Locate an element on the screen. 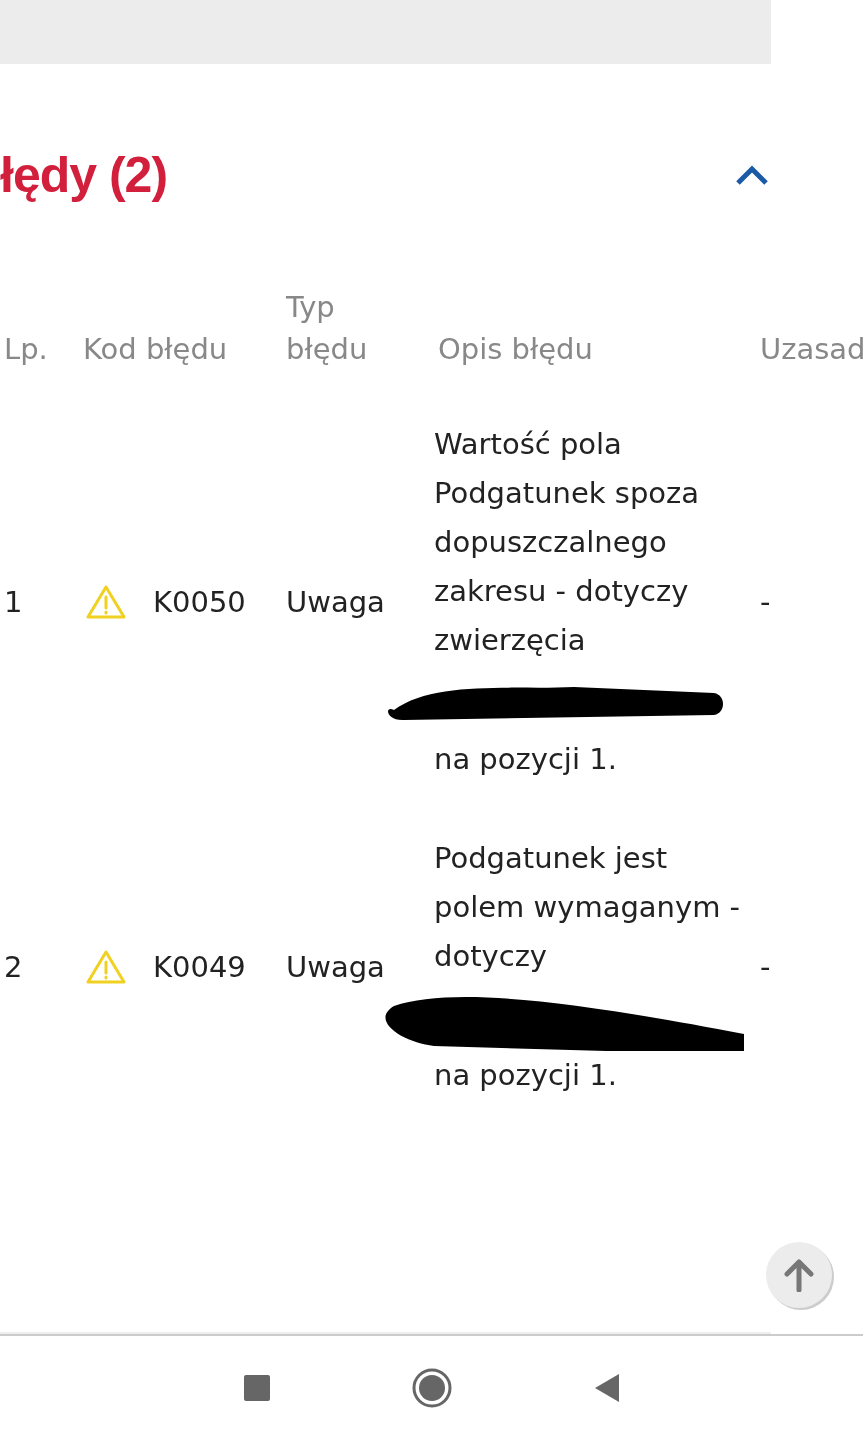 Image resolution: width=863 pixels, height=1440 pixels. error-description: Wartość pola Podgatunek spoza dopuszczalnego zakresu - dotyczy zwierzęcia is located at coordinates (567, 542).